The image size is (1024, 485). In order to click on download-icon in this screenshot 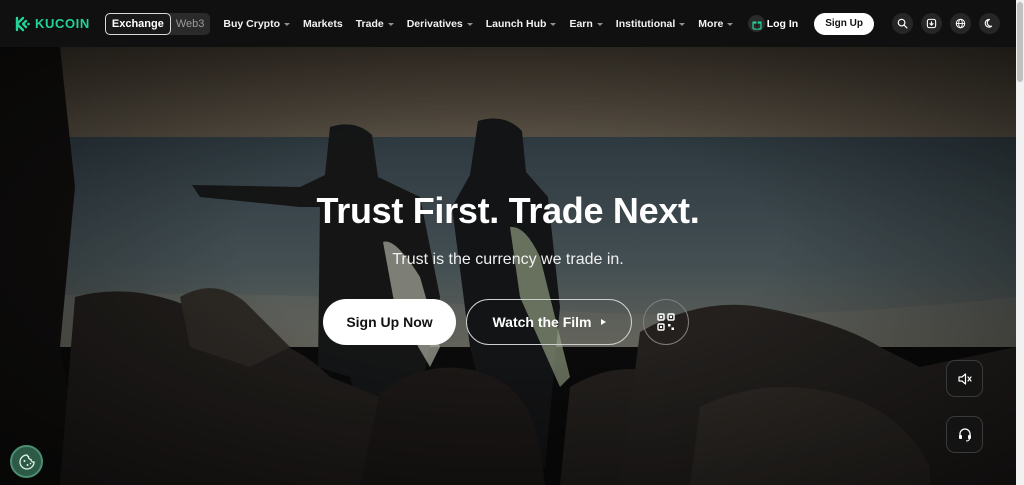, I will do `click(931, 23)`.